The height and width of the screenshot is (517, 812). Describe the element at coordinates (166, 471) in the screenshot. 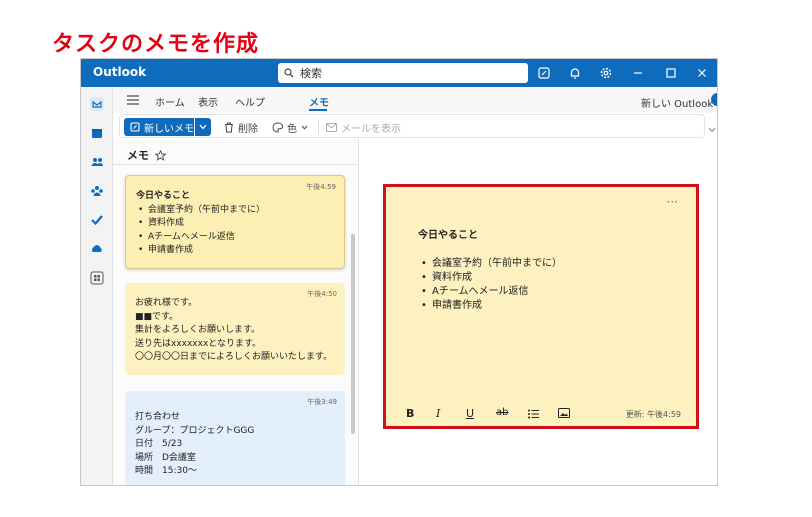

I see `note-line: 時間 15:30〜` at that location.